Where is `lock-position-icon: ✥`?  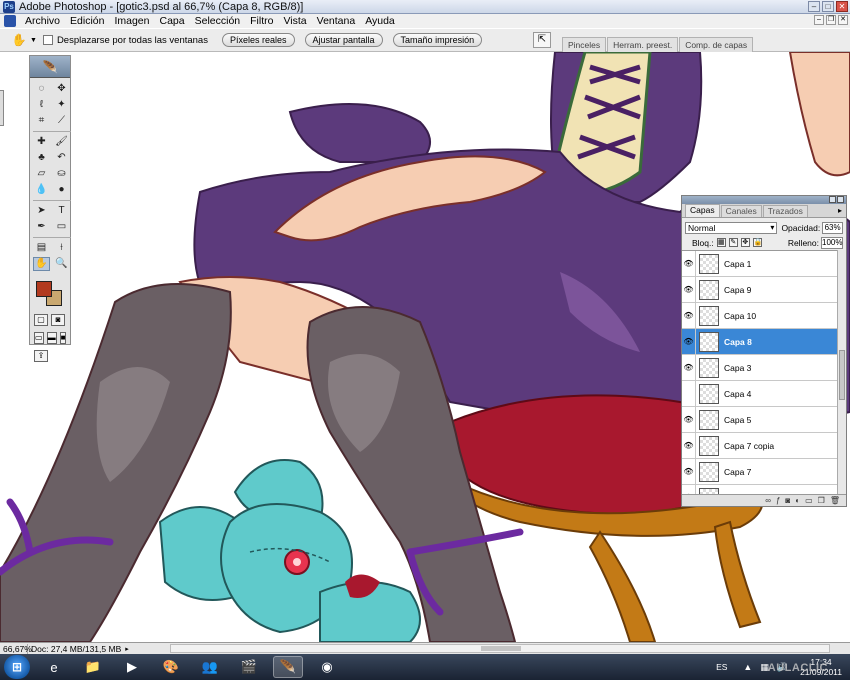 lock-position-icon: ✥ is located at coordinates (745, 242).